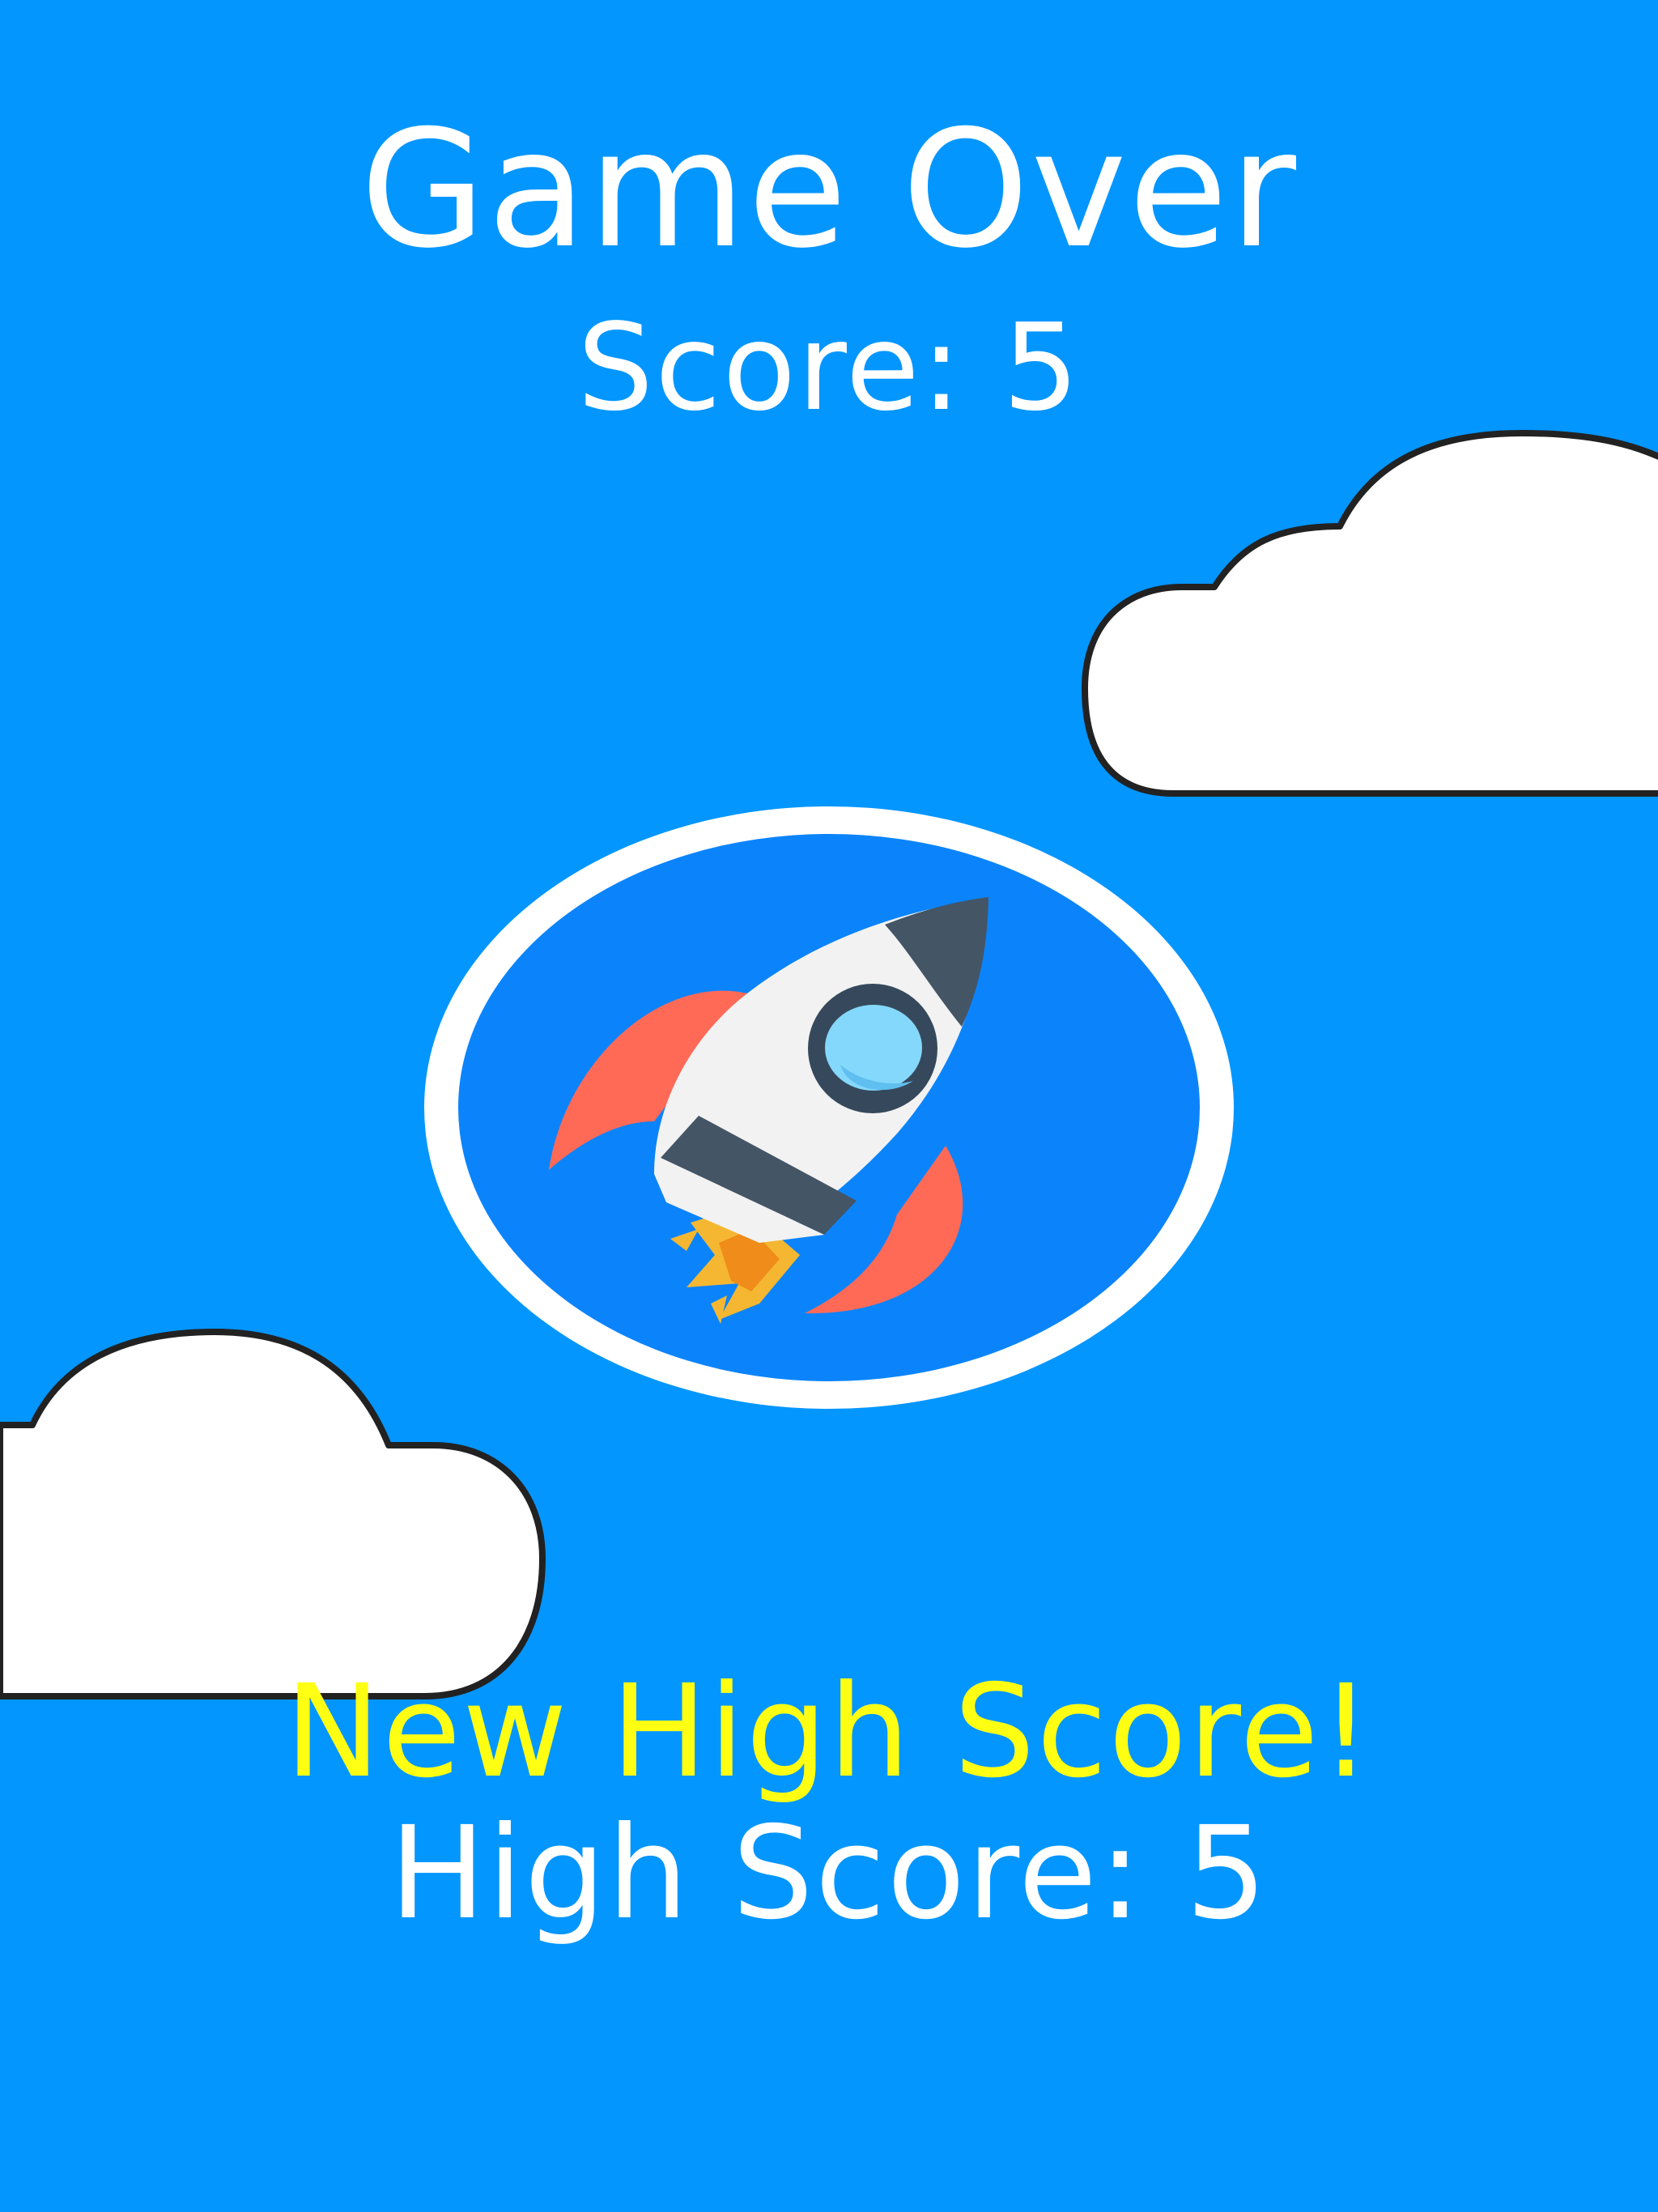 The height and width of the screenshot is (2212, 1658). I want to click on current-score: Score: 5, so click(829, 368).